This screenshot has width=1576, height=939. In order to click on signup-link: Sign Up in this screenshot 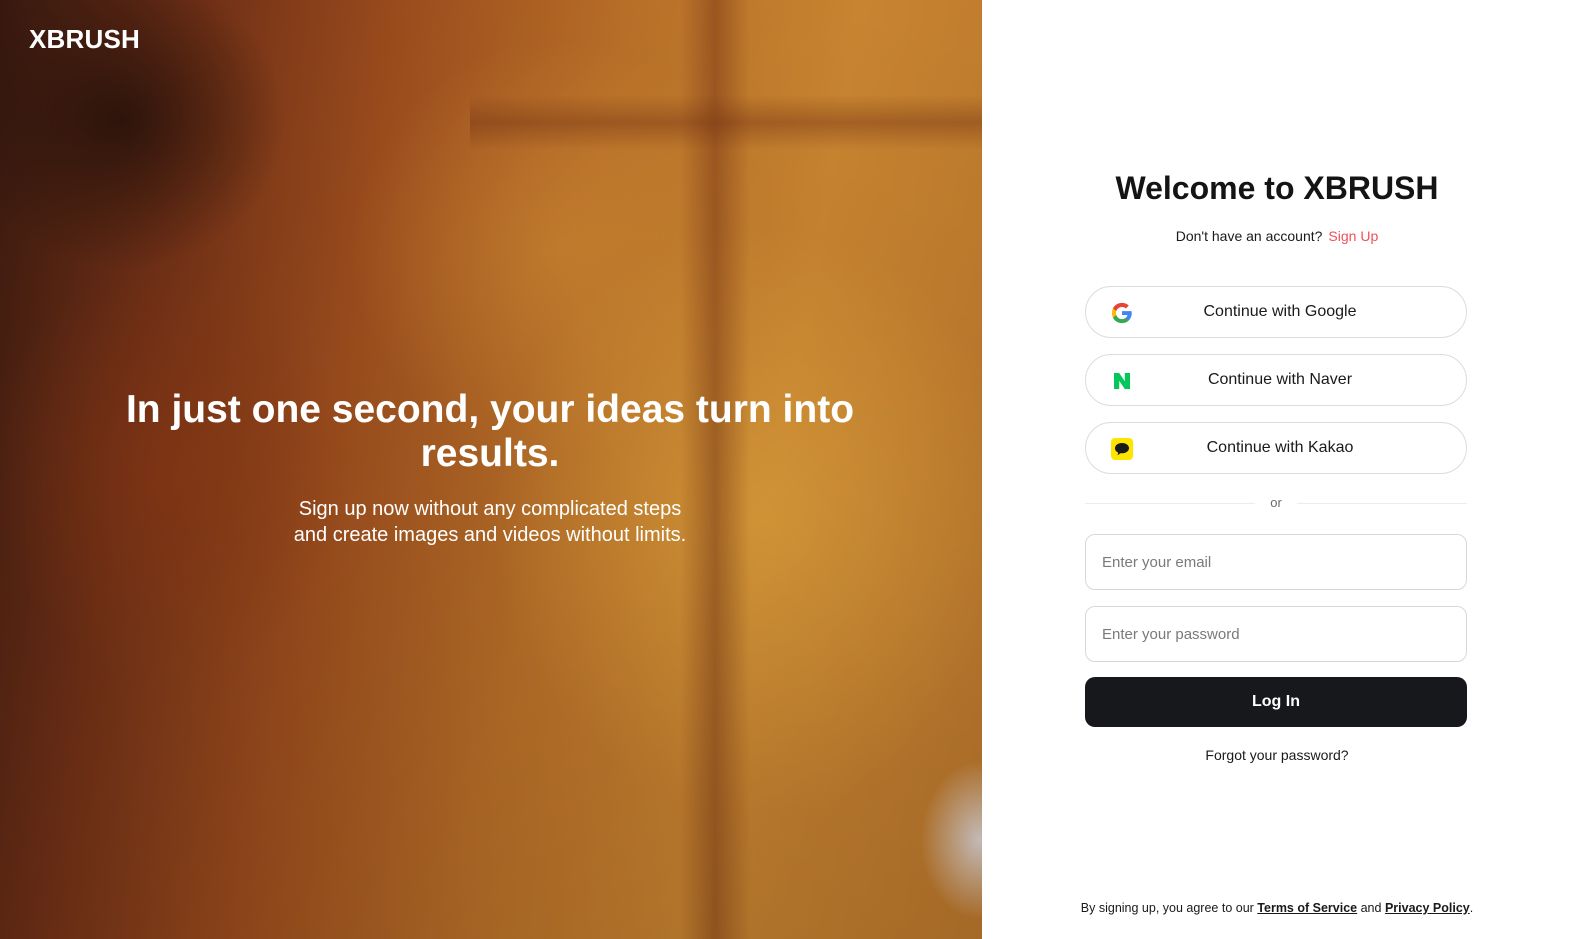, I will do `click(1353, 236)`.